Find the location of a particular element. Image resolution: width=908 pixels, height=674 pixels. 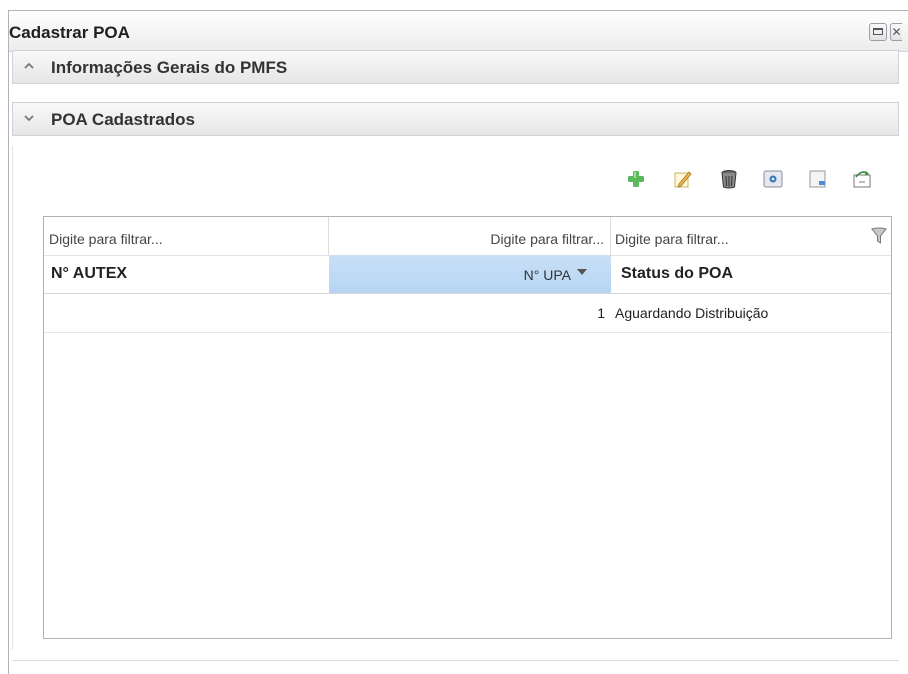

header-row: N° AUTEX N° UPA Status do POA is located at coordinates (467, 274).